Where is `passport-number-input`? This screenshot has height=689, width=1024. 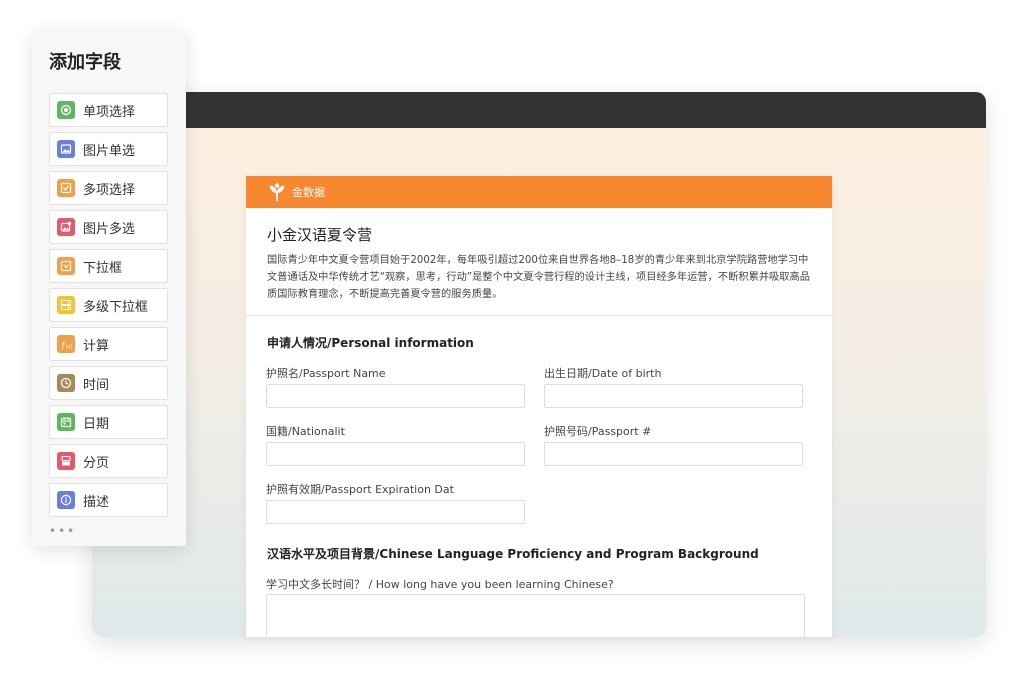 passport-number-input is located at coordinates (673, 454).